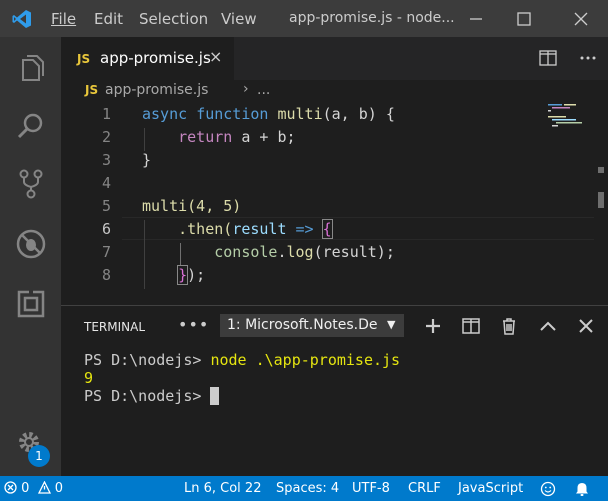  What do you see at coordinates (307, 488) in the screenshot?
I see `indentation: Spaces: 4` at bounding box center [307, 488].